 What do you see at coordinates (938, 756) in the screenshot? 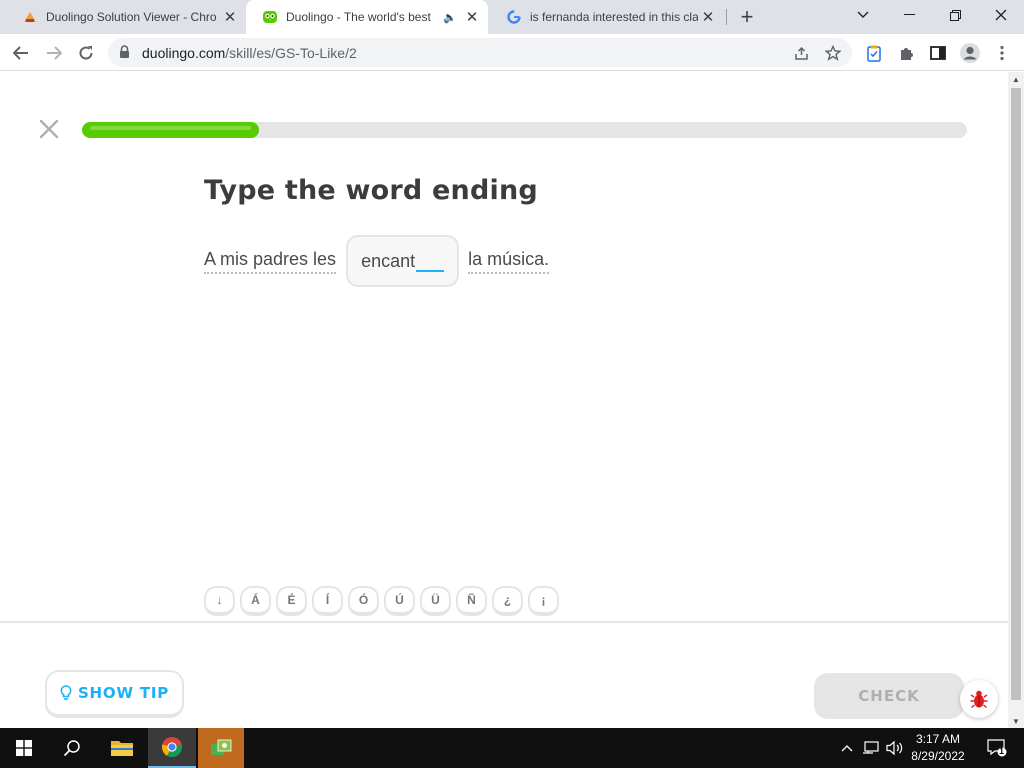
I see `clock-date: 8/29/2022` at bounding box center [938, 756].